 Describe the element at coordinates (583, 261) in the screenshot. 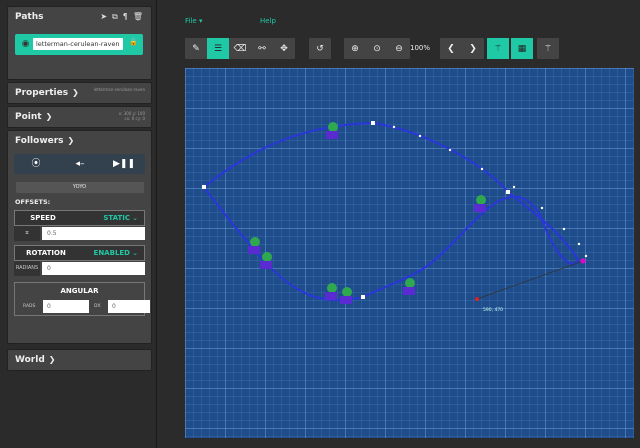

I see `control-point` at that location.